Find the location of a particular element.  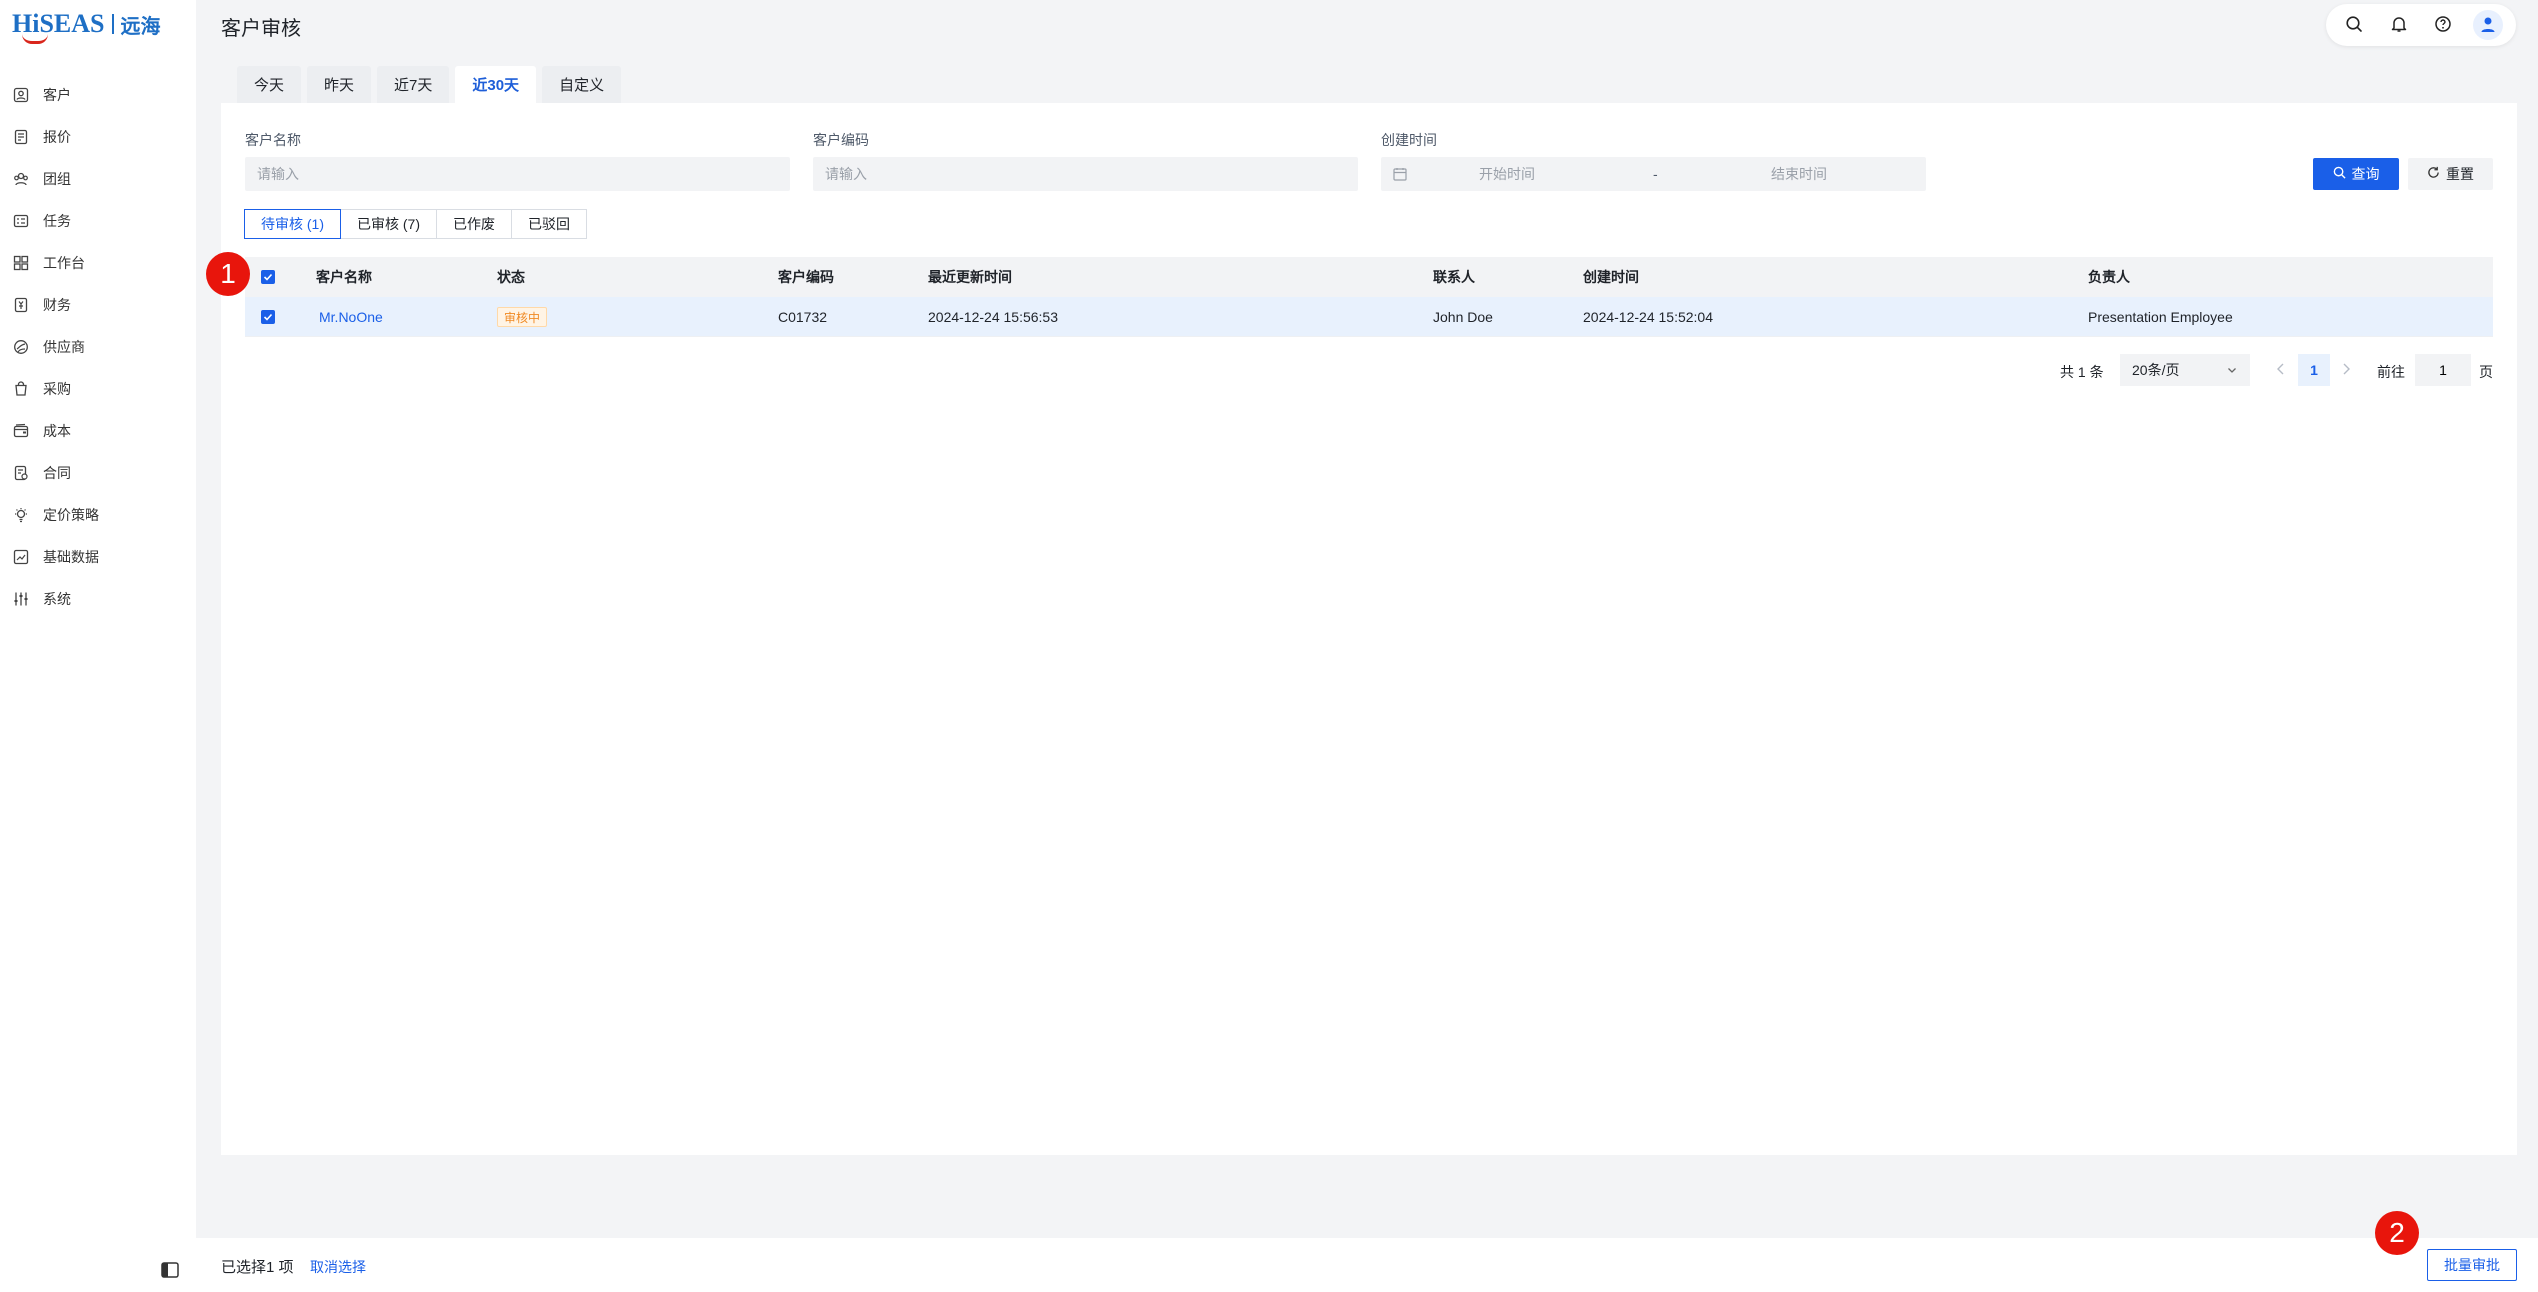

sidebar-item-label: 工作台 is located at coordinates (64, 263).